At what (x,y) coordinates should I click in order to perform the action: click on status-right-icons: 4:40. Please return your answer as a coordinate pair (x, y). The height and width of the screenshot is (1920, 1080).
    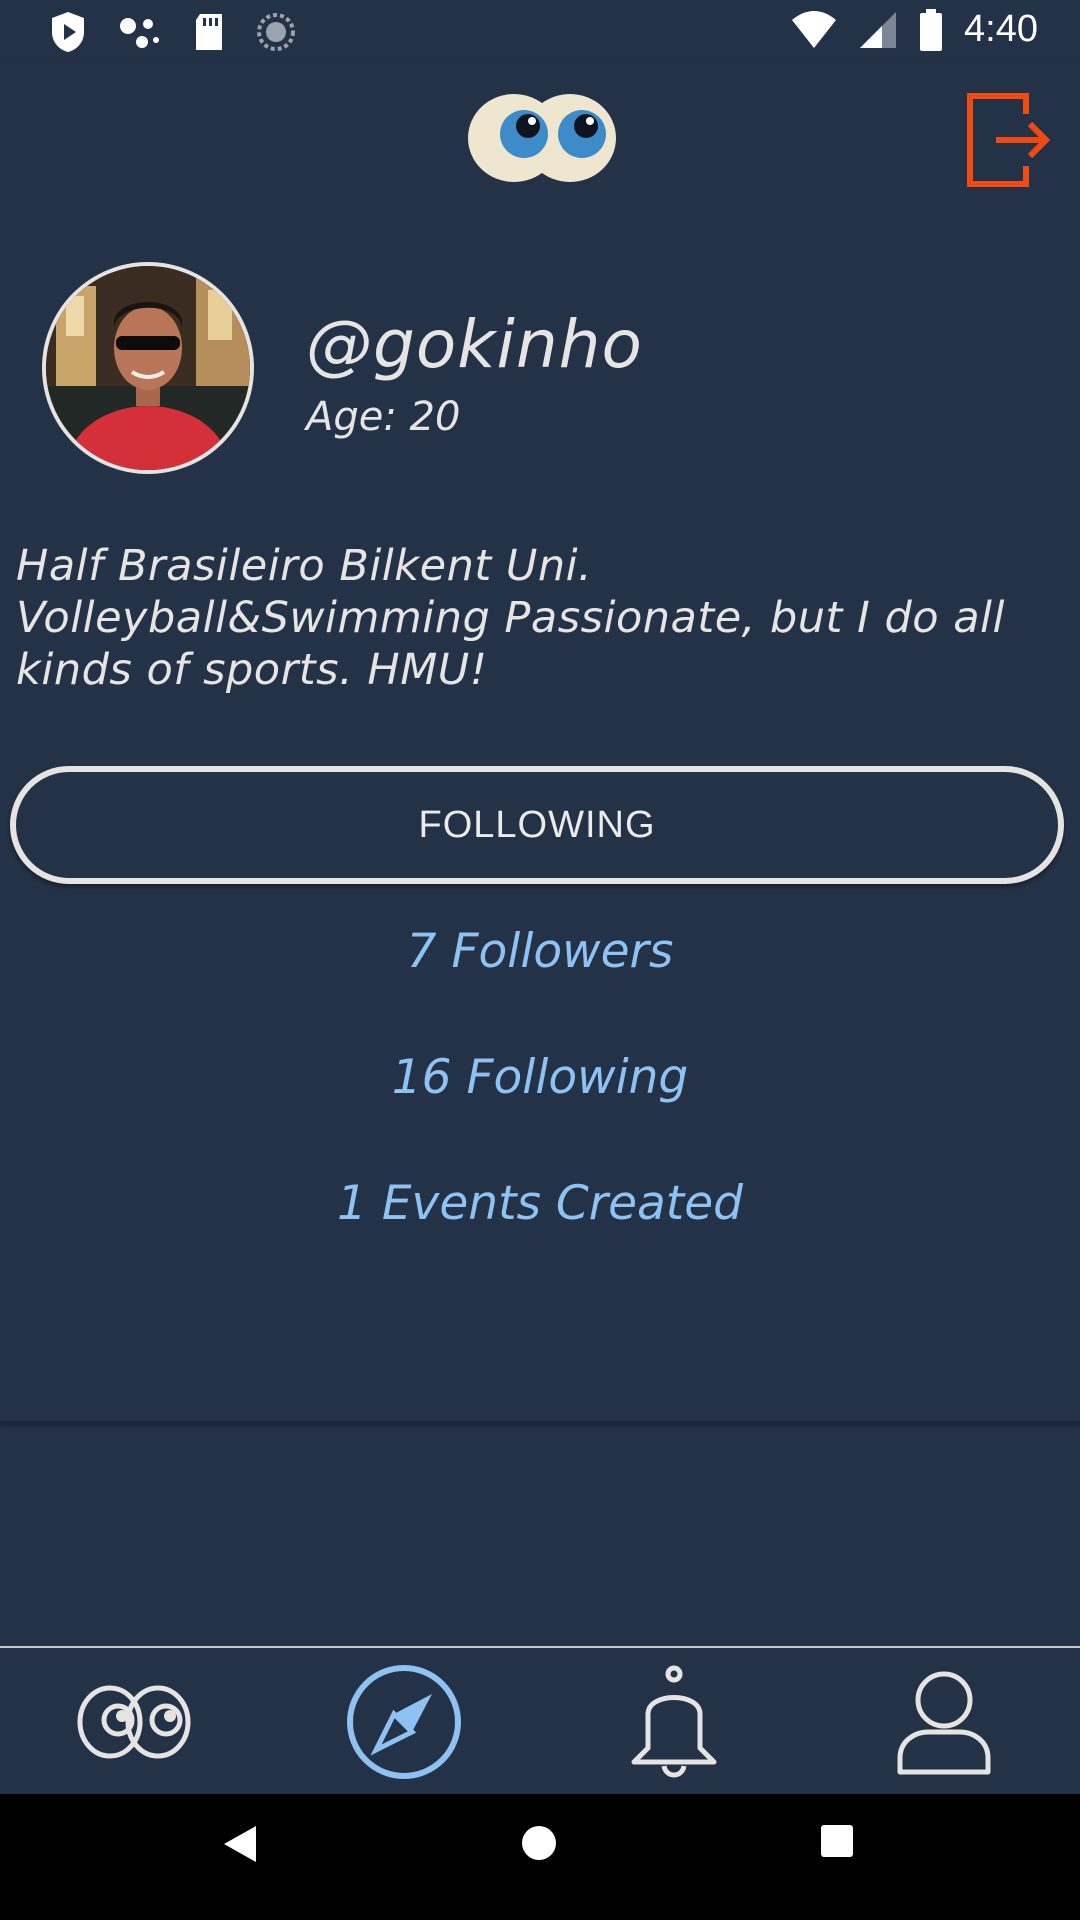
    Looking at the image, I should click on (914, 29).